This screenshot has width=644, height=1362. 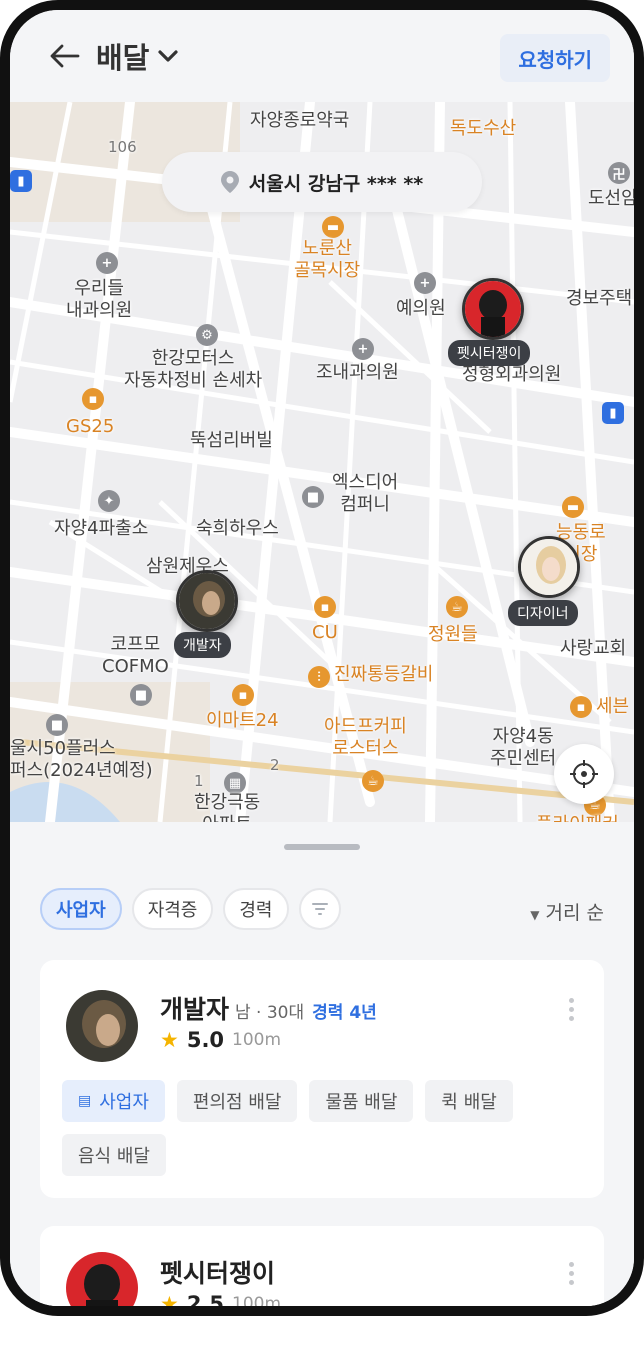 I want to click on worker-marker-designer, so click(x=549, y=567).